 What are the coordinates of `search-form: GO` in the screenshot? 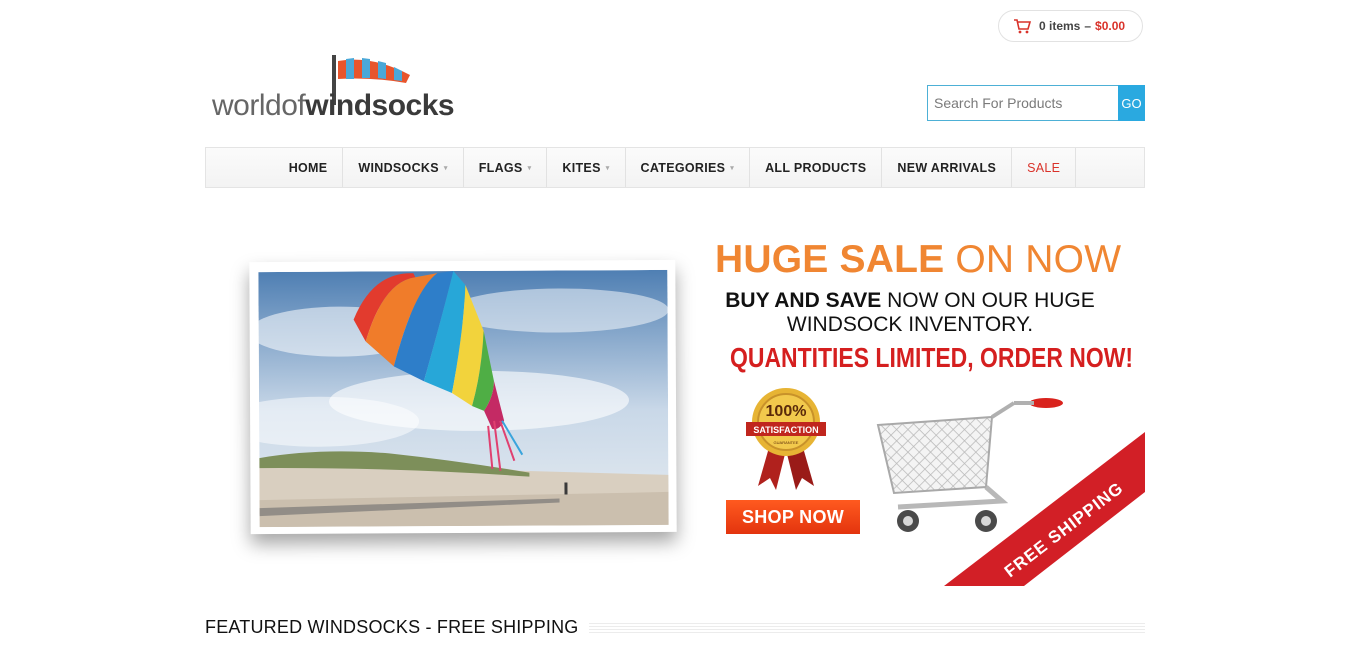 It's located at (1036, 103).